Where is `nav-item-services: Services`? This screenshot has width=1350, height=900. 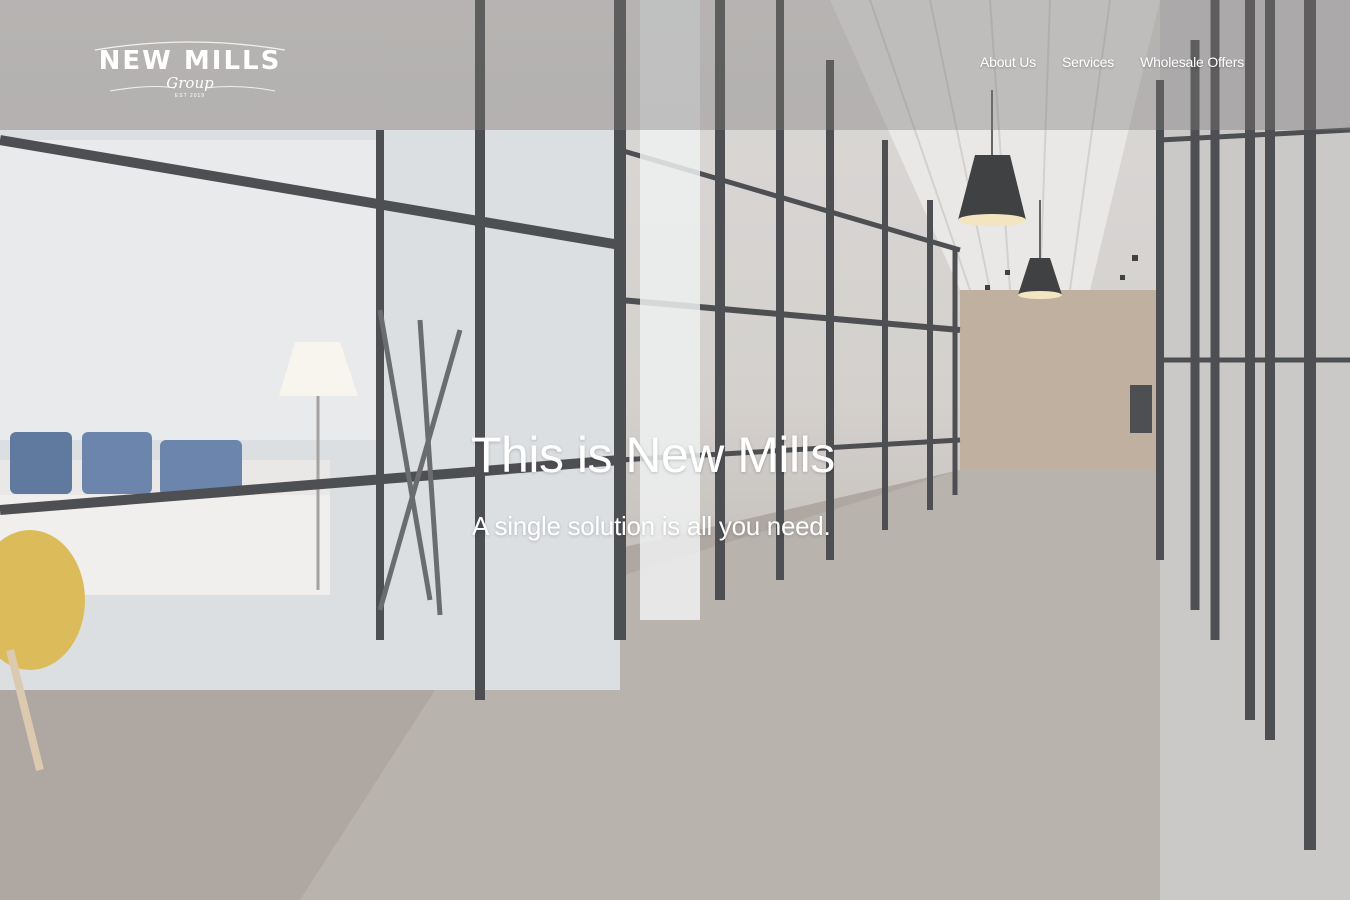 nav-item-services: Services is located at coordinates (1088, 62).